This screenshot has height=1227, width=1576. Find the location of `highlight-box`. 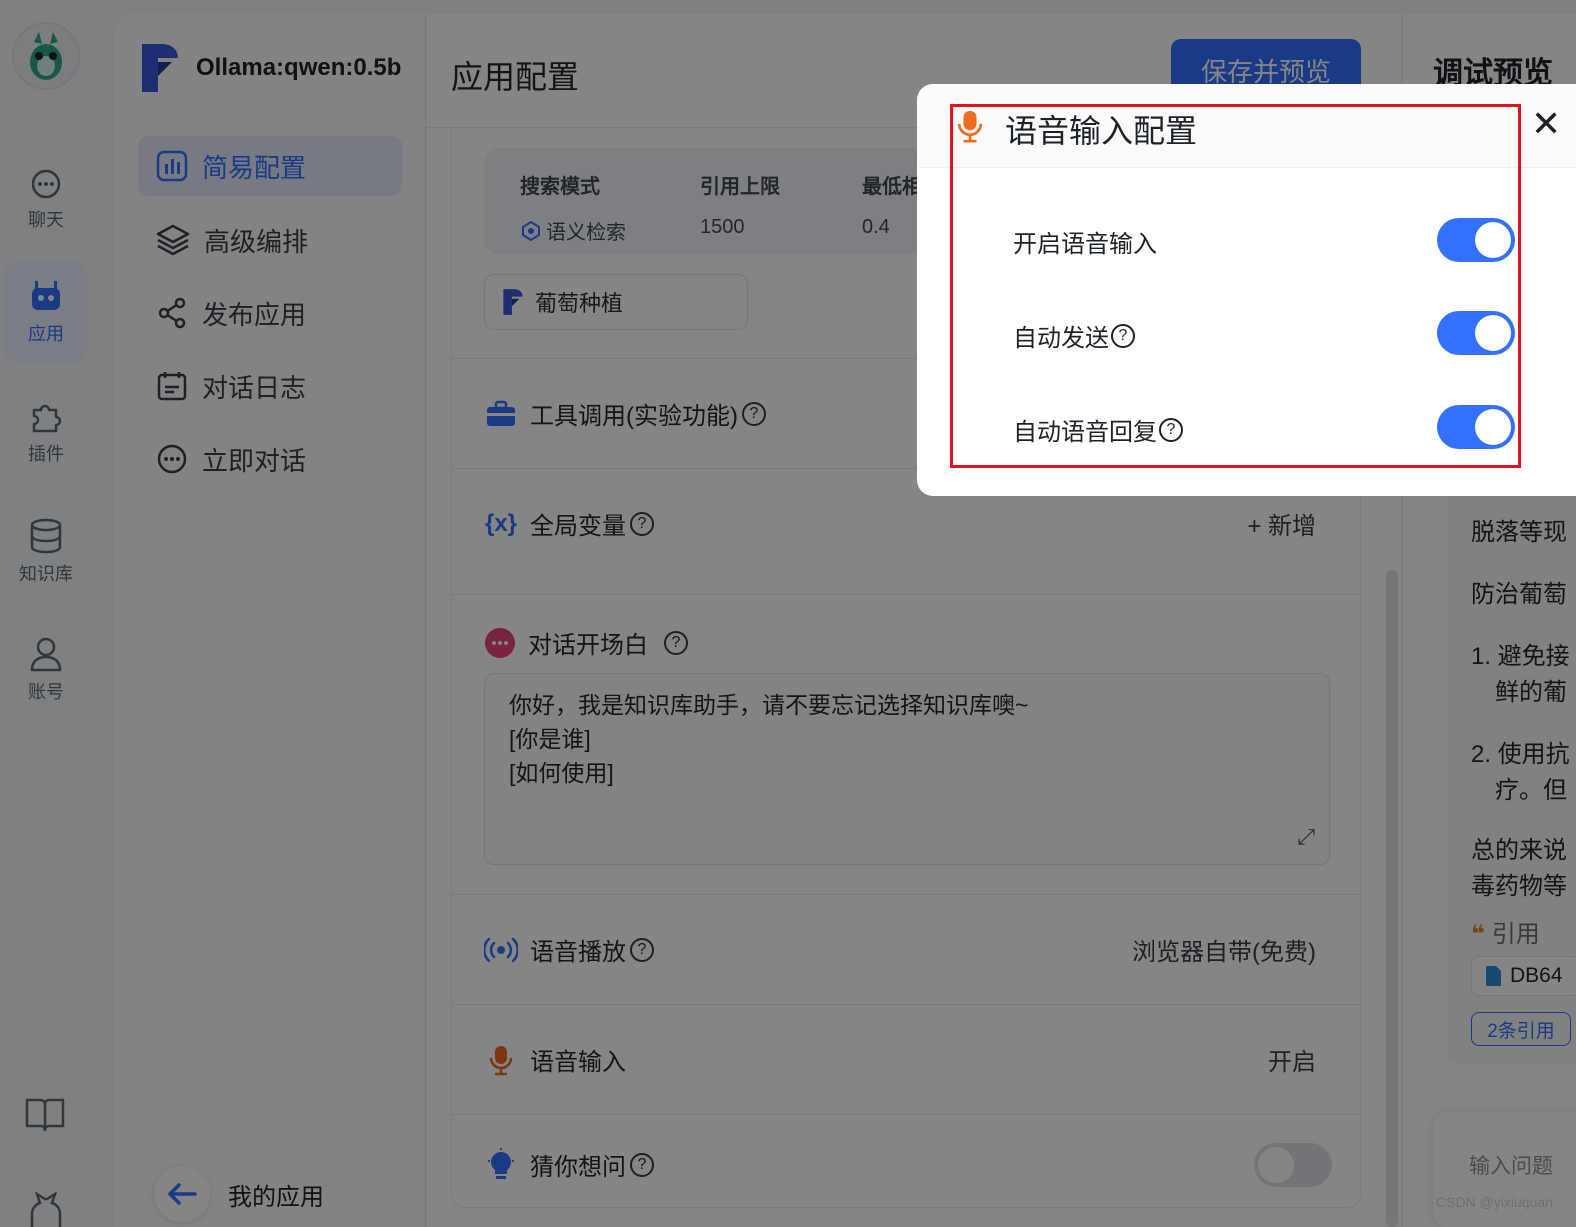

highlight-box is located at coordinates (1235, 286).